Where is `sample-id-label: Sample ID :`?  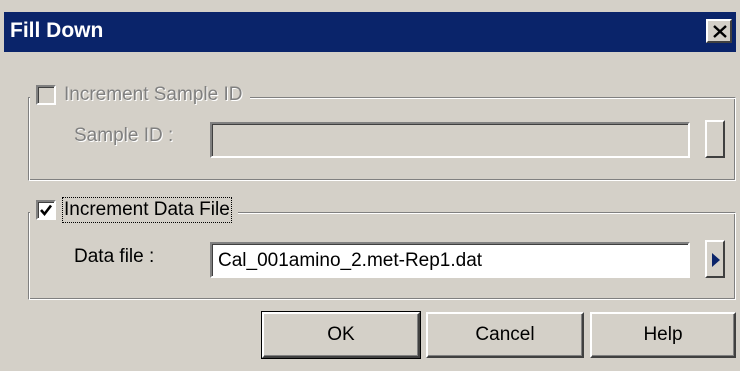 sample-id-label: Sample ID : is located at coordinates (124, 135).